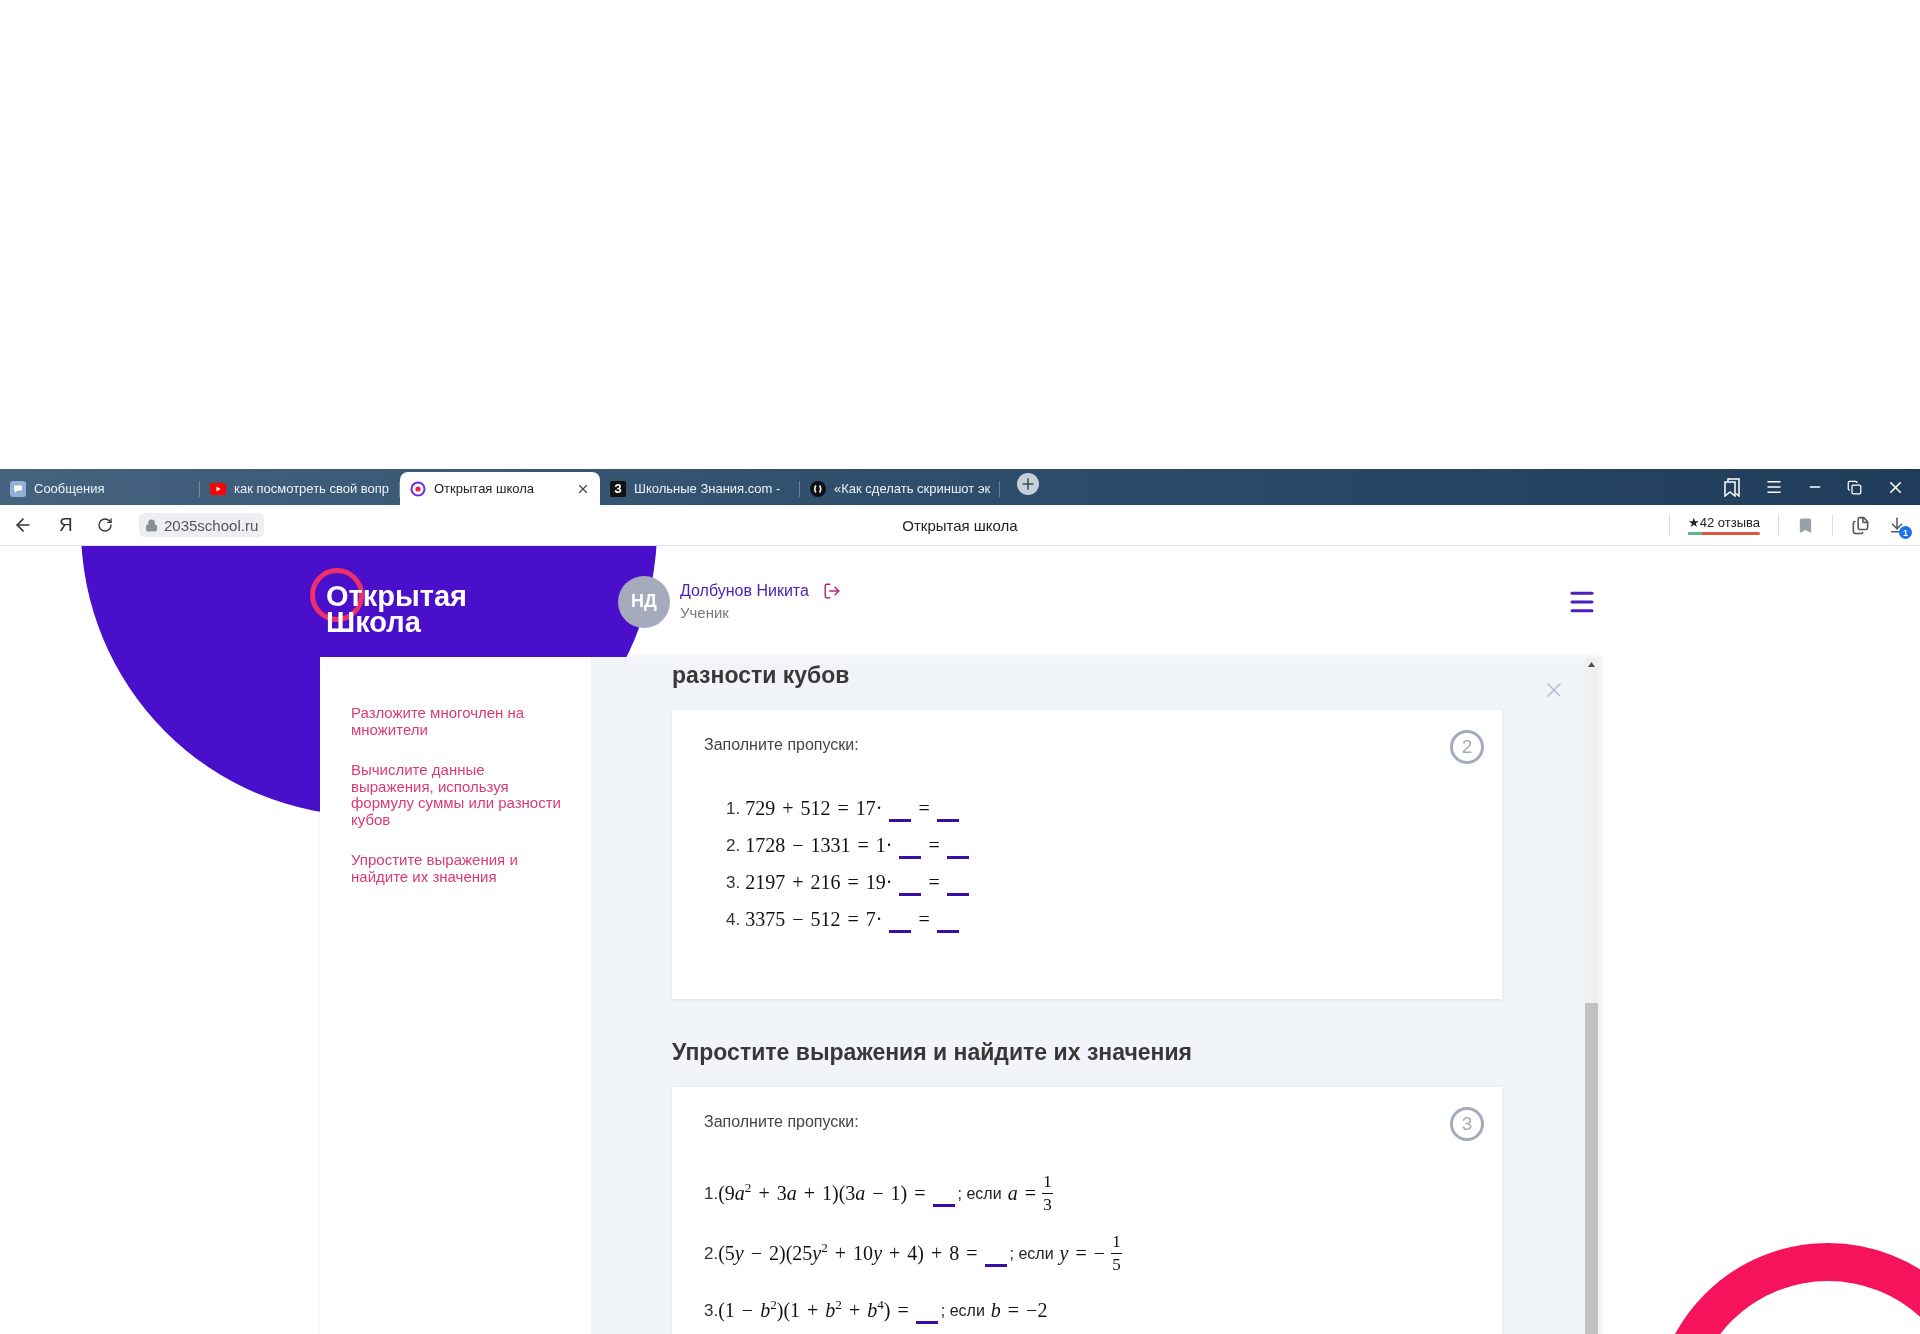  What do you see at coordinates (822, 1193) in the screenshot?
I see `math-expression: (9a$^{2}$ + 3a + 1)(3a − 1) =` at bounding box center [822, 1193].